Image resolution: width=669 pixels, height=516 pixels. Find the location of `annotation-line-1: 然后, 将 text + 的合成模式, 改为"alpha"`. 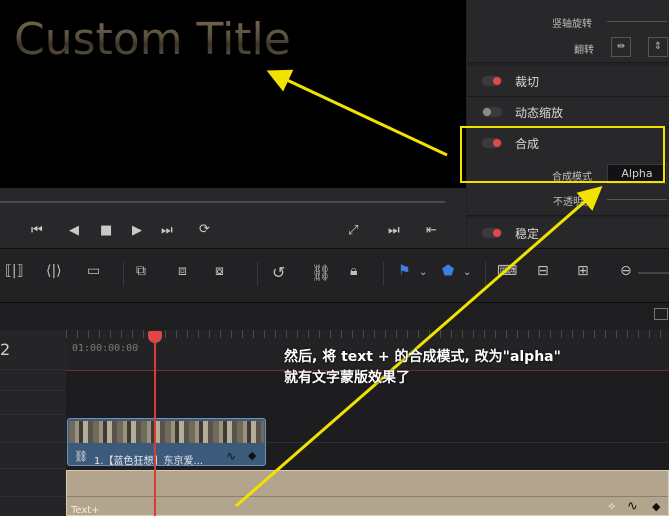

annotation-line-1: 然后, 将 text + 的合成模式, 改为"alpha" is located at coordinates (422, 357).